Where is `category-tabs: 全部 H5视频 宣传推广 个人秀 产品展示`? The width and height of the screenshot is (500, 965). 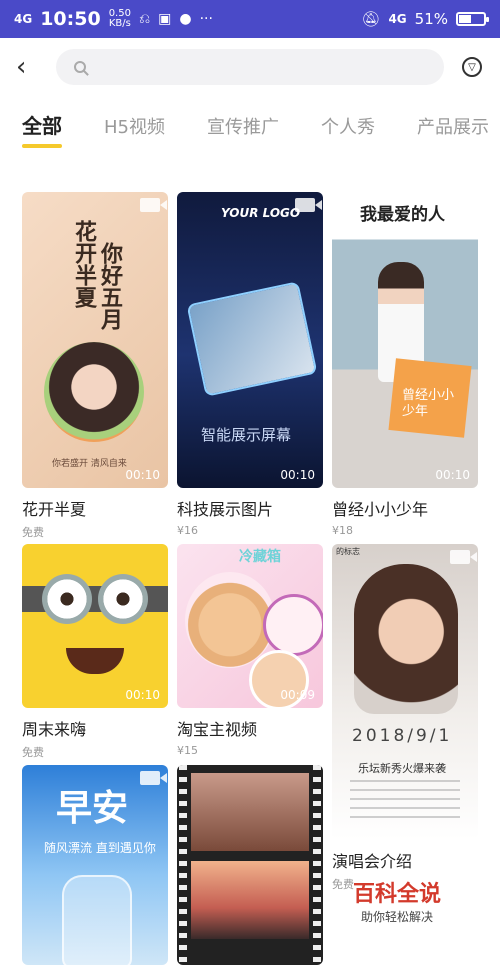
category-tabs: 全部 H5视频 宣传推广 个人秀 产品展示 is located at coordinates (250, 131).